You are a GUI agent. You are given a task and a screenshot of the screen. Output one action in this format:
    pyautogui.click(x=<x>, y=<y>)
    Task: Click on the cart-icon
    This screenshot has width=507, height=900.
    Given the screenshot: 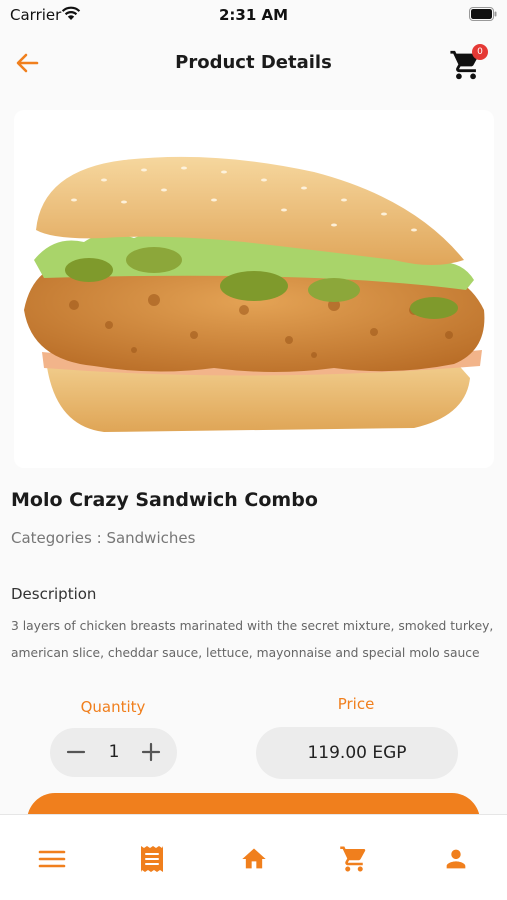 What is the action you would take?
    pyautogui.click(x=353, y=859)
    